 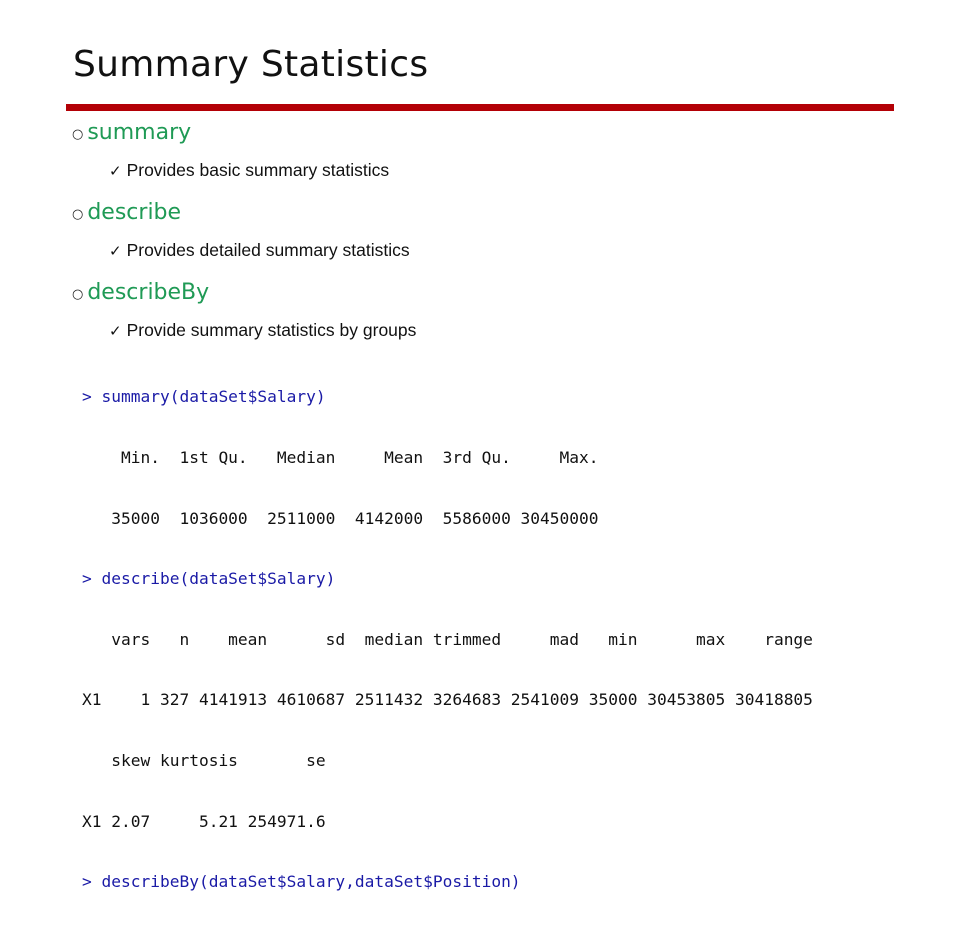 What do you see at coordinates (134, 212) in the screenshot?
I see `bullet-term: describe` at bounding box center [134, 212].